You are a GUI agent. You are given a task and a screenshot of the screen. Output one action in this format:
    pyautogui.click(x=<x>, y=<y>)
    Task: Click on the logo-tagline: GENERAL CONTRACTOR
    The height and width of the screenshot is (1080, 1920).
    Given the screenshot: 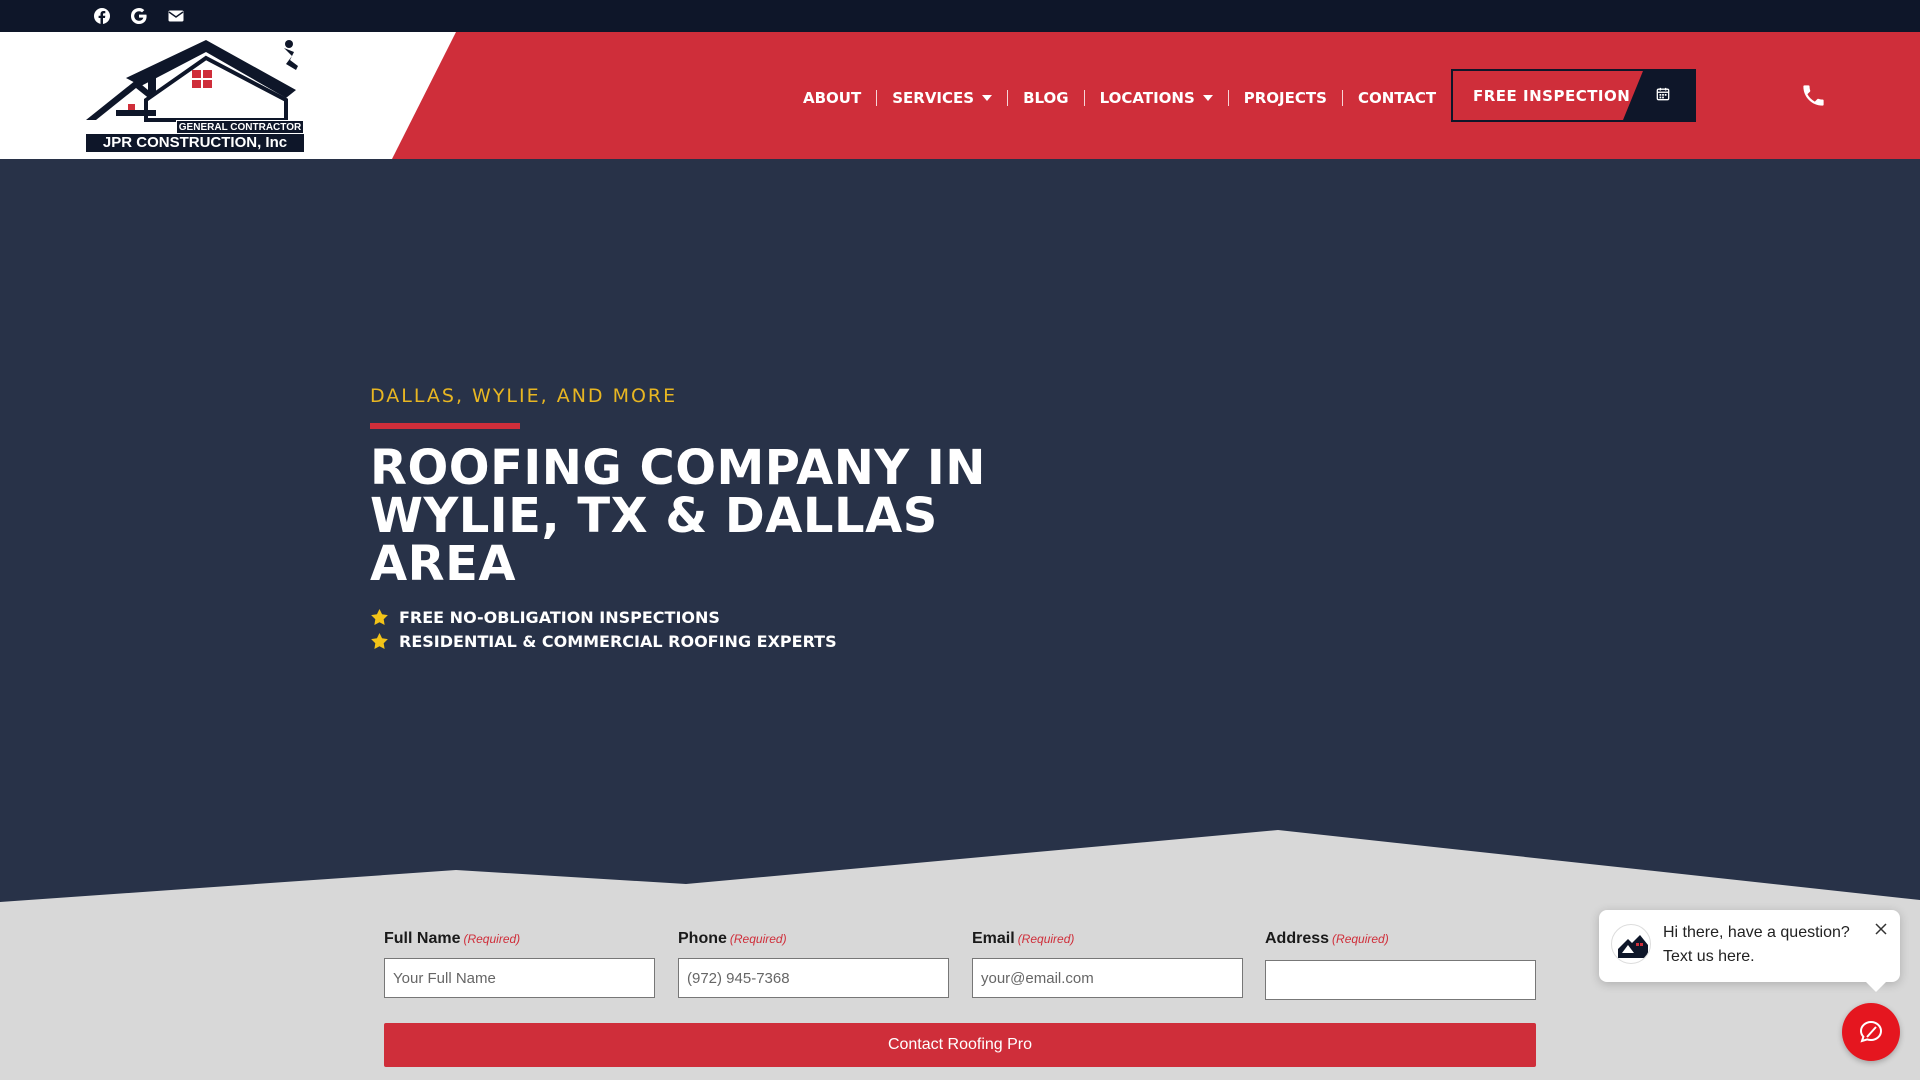 What is the action you would take?
    pyautogui.click(x=240, y=127)
    